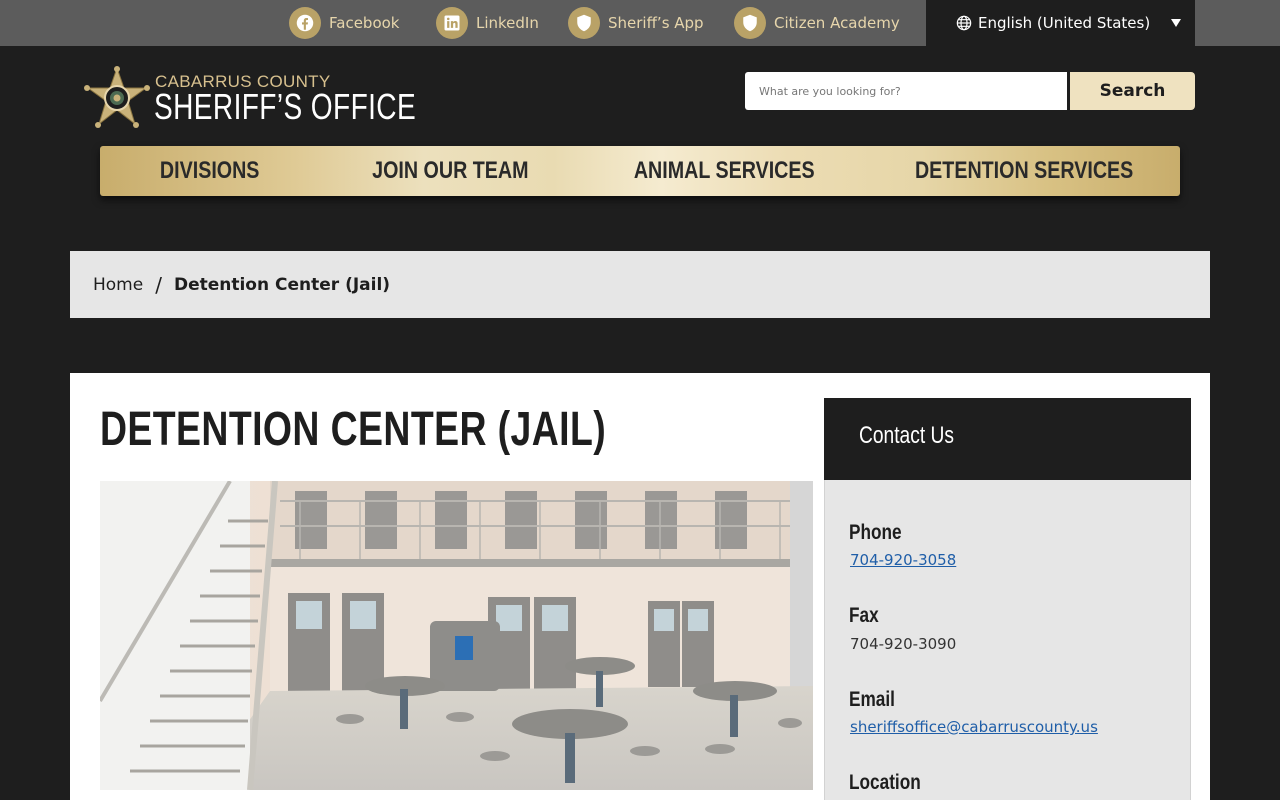 The width and height of the screenshot is (1280, 800). What do you see at coordinates (1064, 23) in the screenshot?
I see `language-label: English (United States)` at bounding box center [1064, 23].